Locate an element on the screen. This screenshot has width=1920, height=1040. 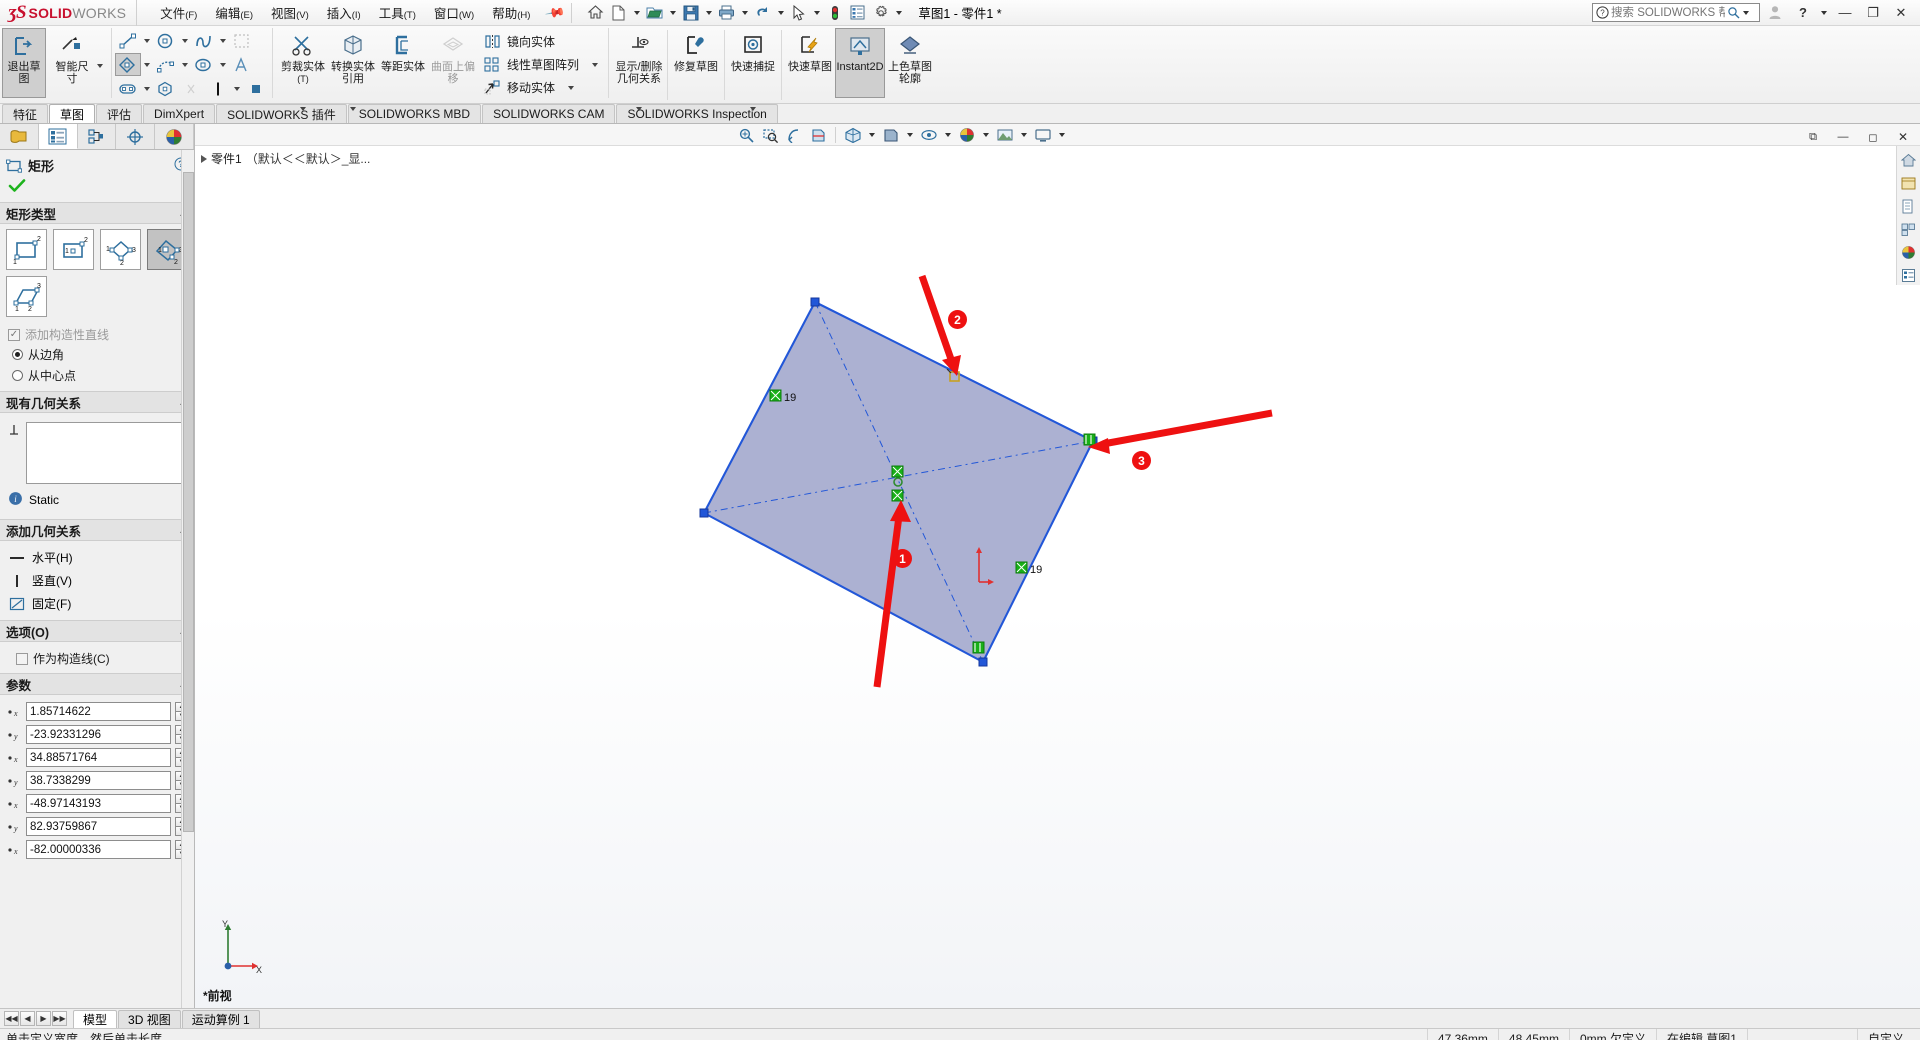
centerline-dropdown is located at coordinates (237, 88).